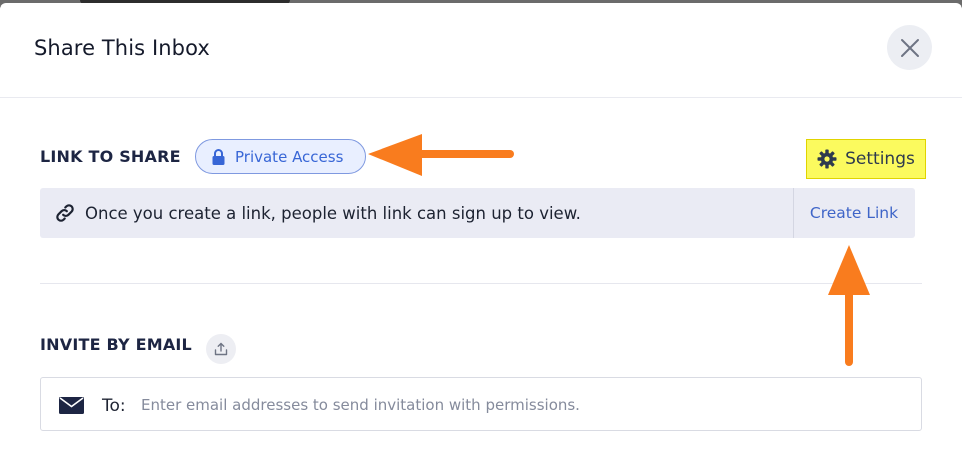  What do you see at coordinates (122, 48) in the screenshot?
I see `modal-title: Share This Inbox` at bounding box center [122, 48].